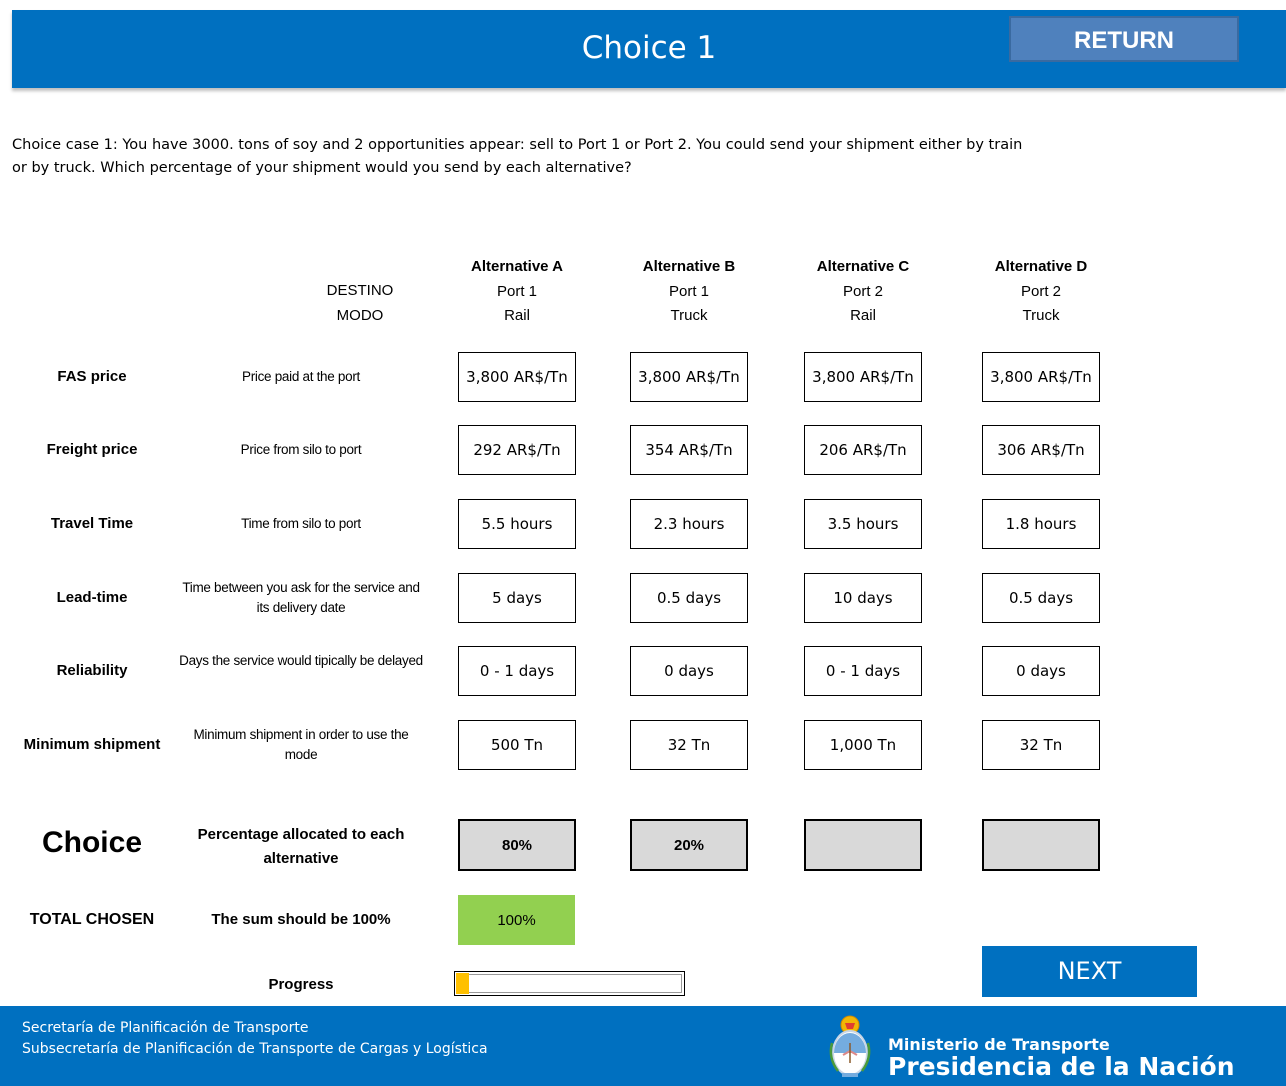 This screenshot has height=1086, width=1286. Describe the element at coordinates (301, 846) in the screenshot. I see `choice-description: Percentage allocated to each alternative` at that location.